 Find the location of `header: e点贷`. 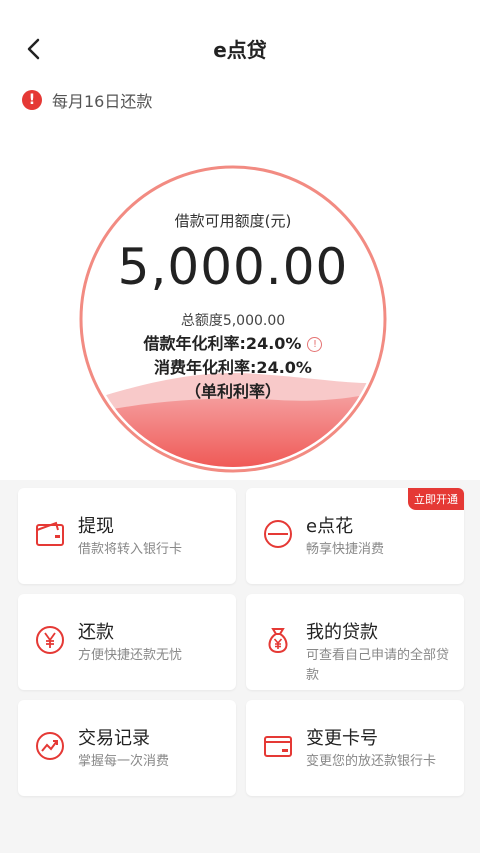

header: e点贷 is located at coordinates (240, 50).